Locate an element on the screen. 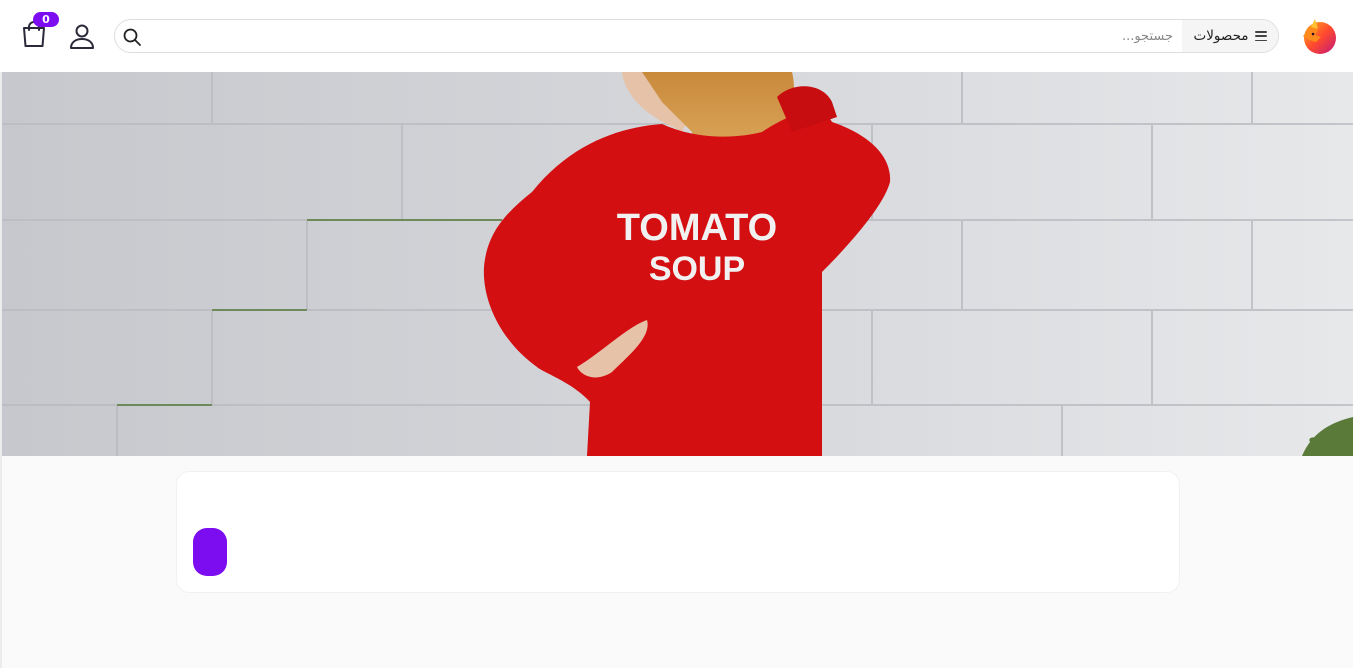 This screenshot has height=668, width=1353. user-icon is located at coordinates (82, 36).